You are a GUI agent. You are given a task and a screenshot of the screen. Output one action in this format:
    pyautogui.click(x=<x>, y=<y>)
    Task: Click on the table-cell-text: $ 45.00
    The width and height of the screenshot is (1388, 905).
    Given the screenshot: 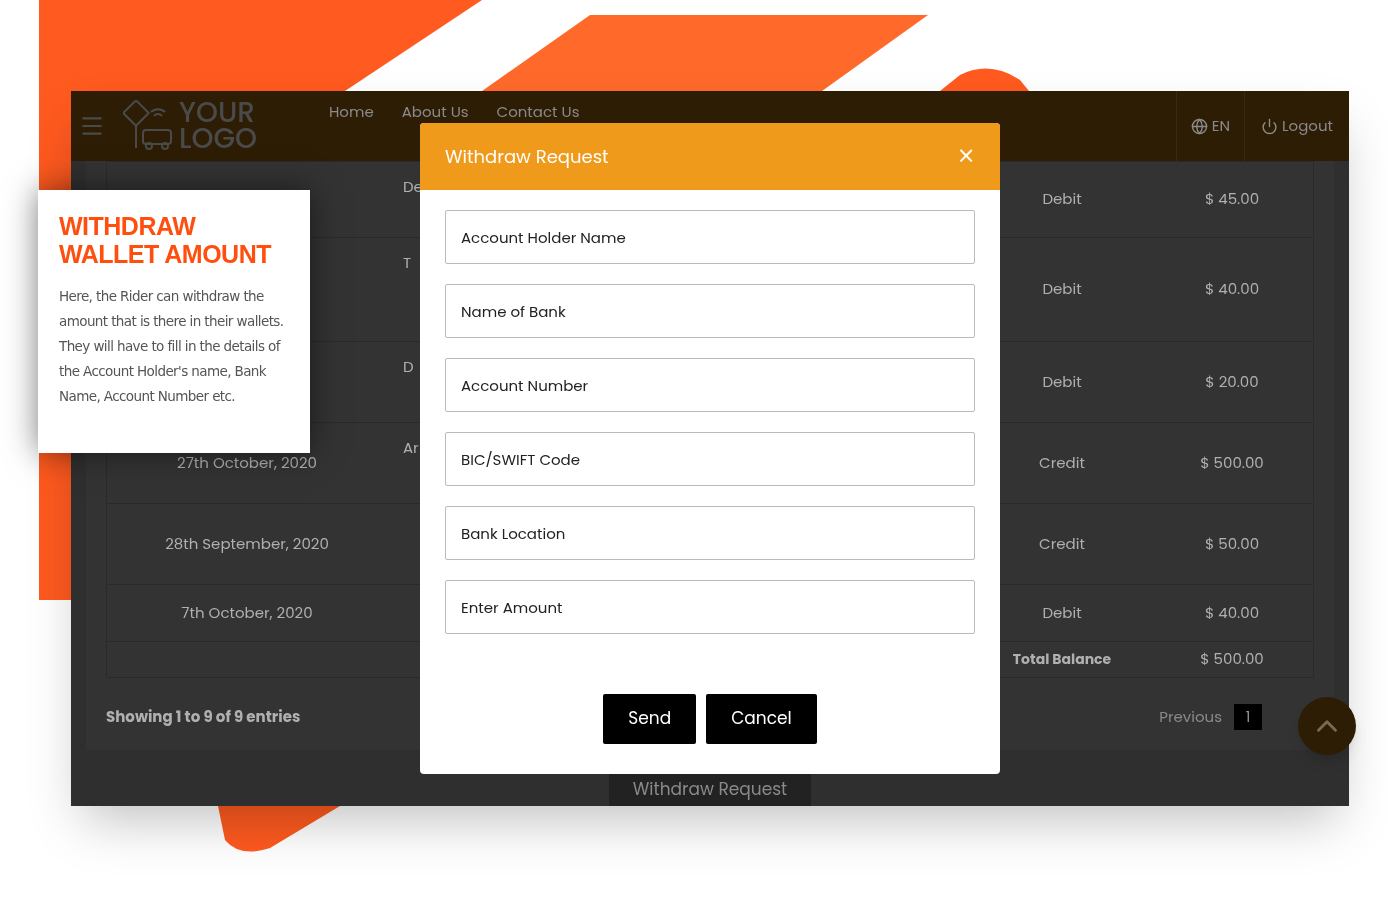 What is the action you would take?
    pyautogui.click(x=1232, y=199)
    